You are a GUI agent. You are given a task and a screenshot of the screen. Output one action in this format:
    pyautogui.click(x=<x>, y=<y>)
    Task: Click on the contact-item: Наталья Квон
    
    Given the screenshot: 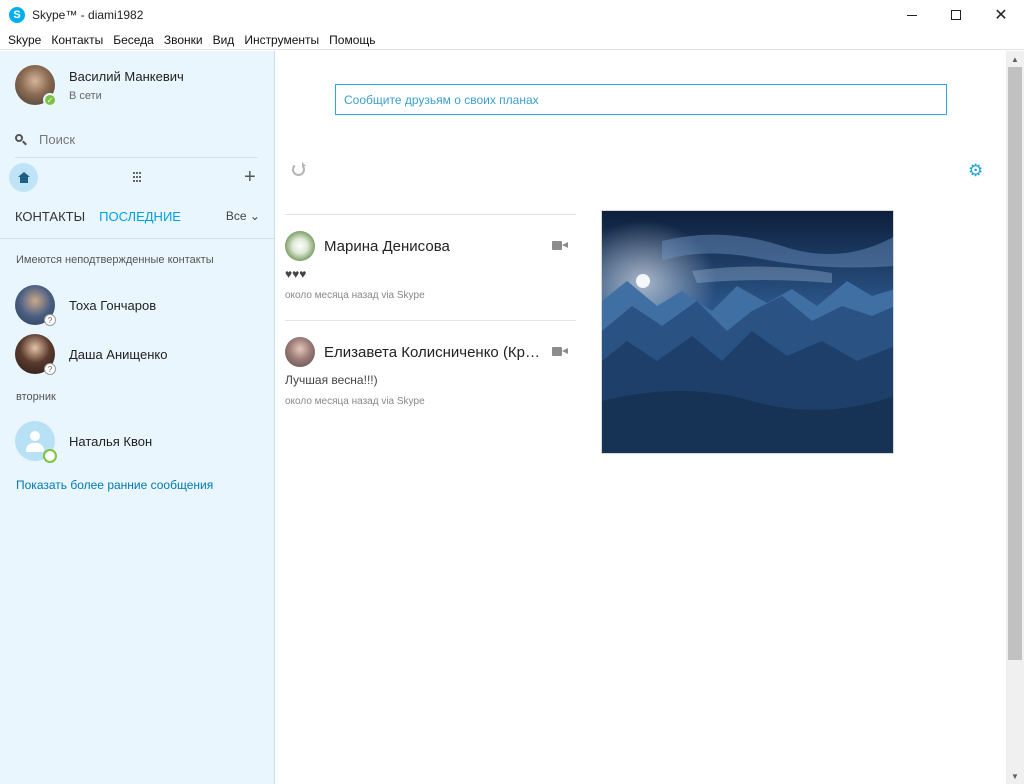 What is the action you would take?
    pyautogui.click(x=84, y=442)
    